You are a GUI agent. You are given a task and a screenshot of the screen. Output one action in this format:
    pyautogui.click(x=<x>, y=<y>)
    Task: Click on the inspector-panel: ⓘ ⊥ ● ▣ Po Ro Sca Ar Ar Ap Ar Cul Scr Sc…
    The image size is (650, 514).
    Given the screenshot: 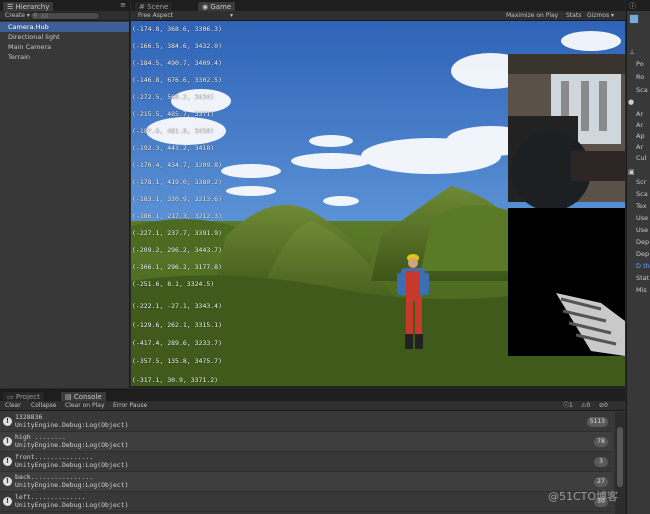 What is the action you would take?
    pyautogui.click(x=638, y=257)
    